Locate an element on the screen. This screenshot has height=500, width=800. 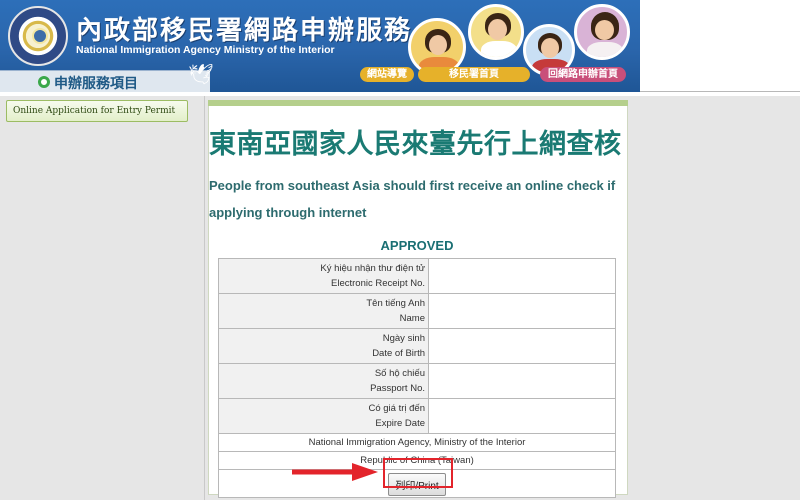
name-label: Tên tiếng Anh Name is located at coordinates (323, 311).